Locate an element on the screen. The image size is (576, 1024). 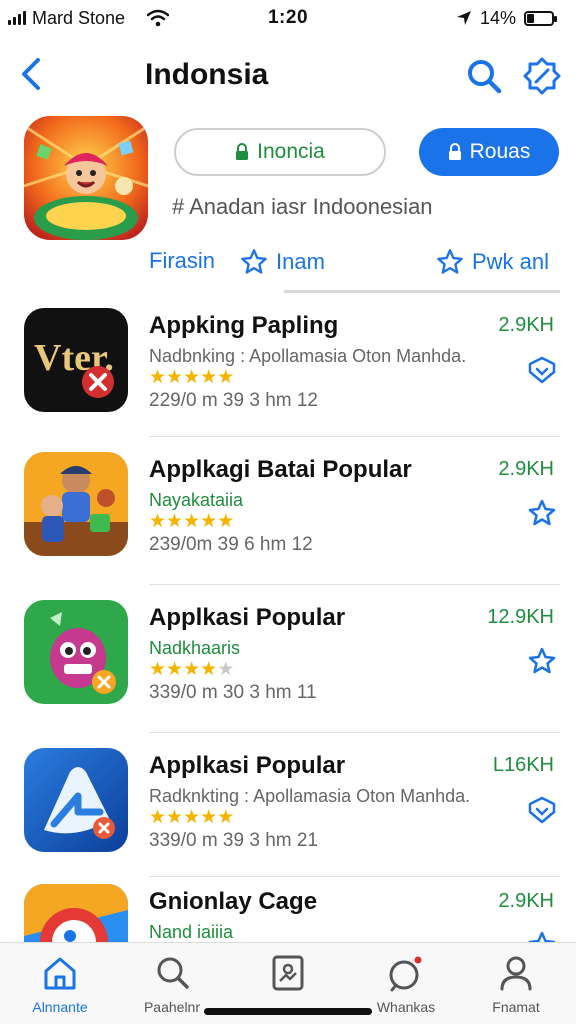
app-name: Gnionlay Cage is located at coordinates (233, 901).